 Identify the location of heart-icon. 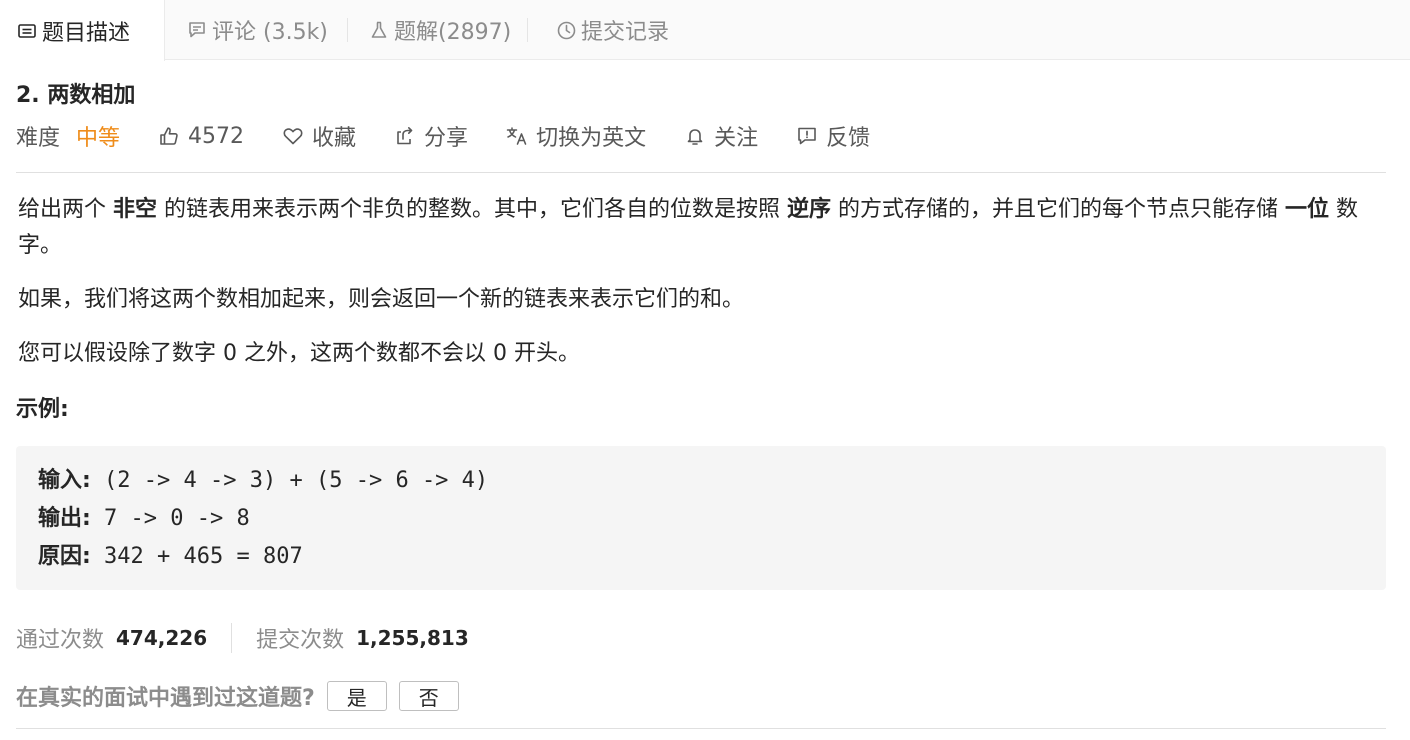
(293, 136).